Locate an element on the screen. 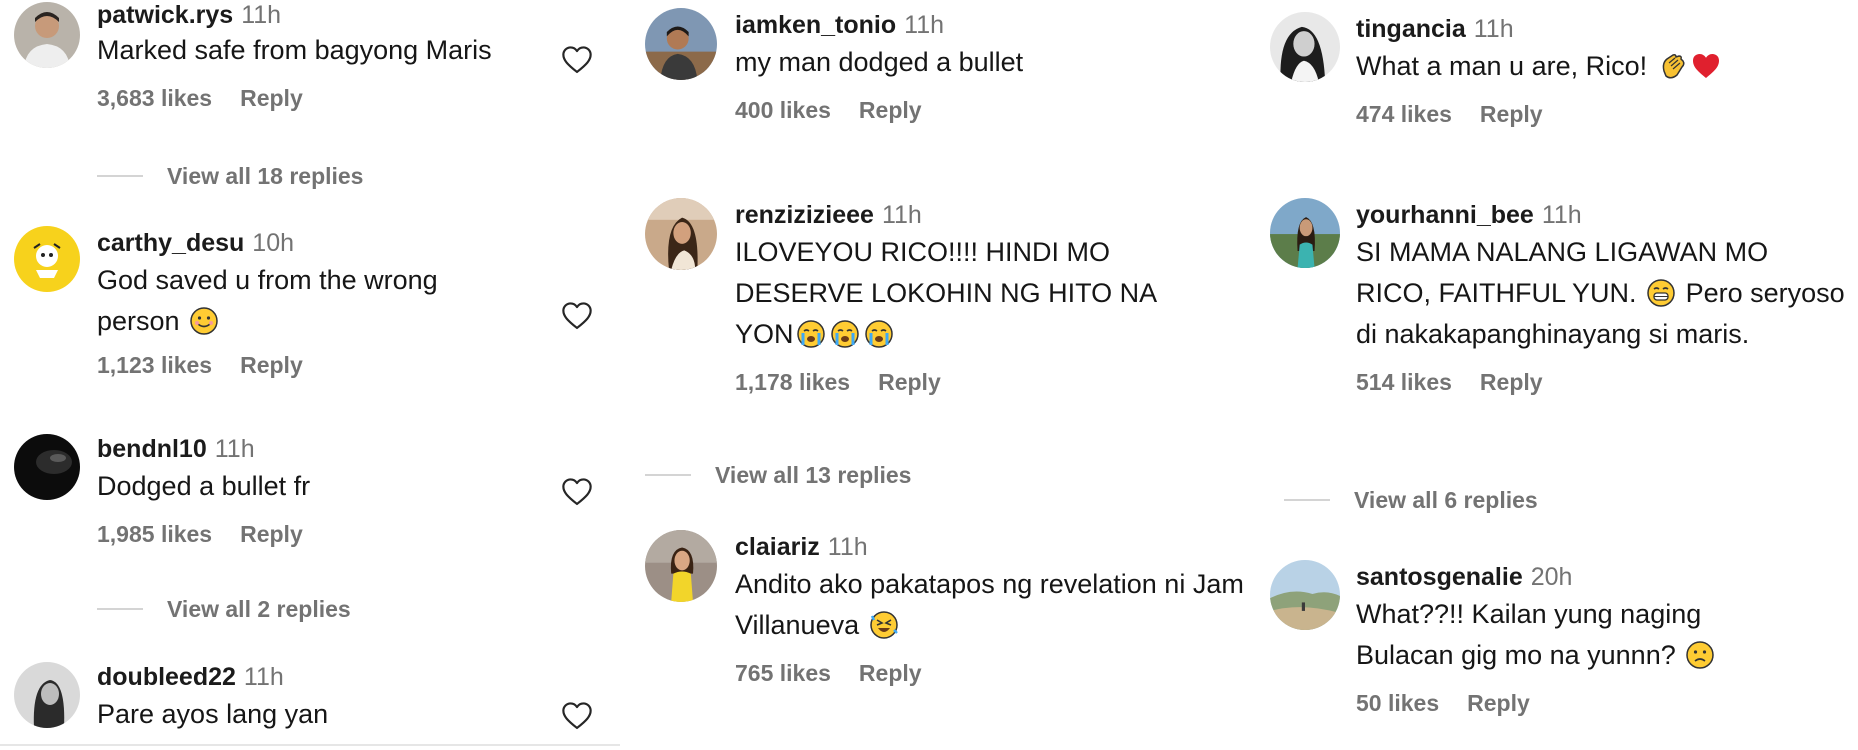 This screenshot has width=1858, height=750. comment-username: claiariz is located at coordinates (777, 547).